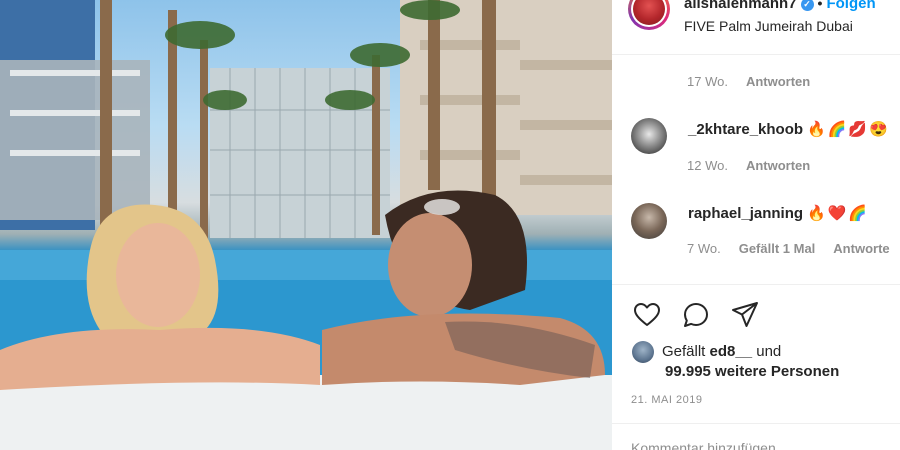 Image resolution: width=900 pixels, height=450 pixels. I want to click on reply-button: Antworte, so click(861, 248).